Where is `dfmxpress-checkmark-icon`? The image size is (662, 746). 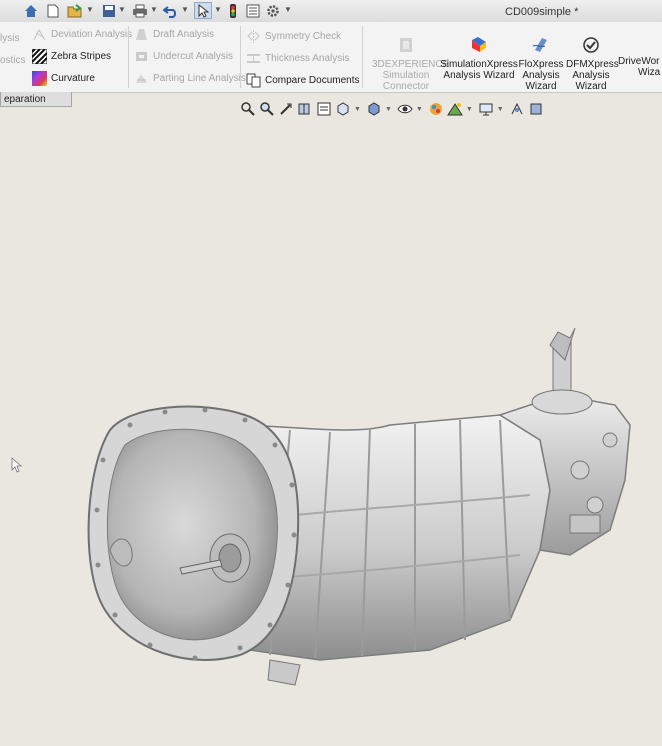 dfmxpress-checkmark-icon is located at coordinates (591, 45).